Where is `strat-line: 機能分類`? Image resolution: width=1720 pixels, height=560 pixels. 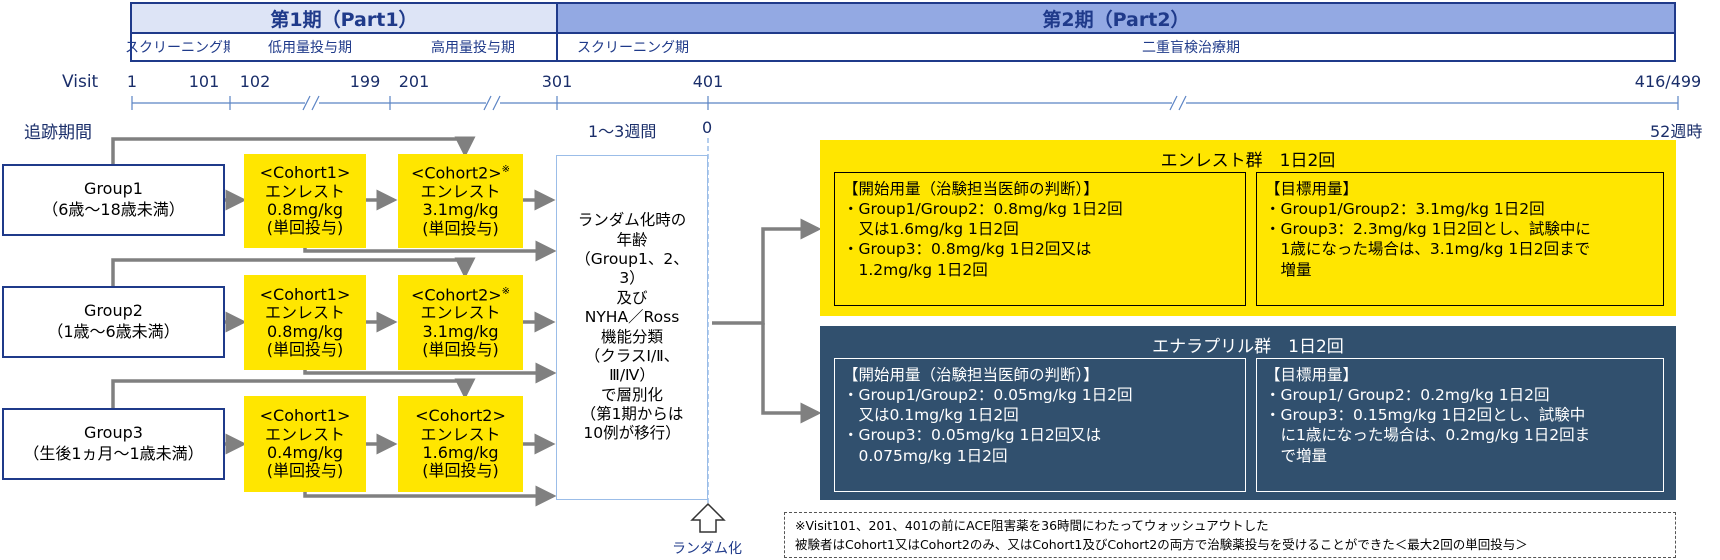 strat-line: 機能分類 is located at coordinates (631, 336).